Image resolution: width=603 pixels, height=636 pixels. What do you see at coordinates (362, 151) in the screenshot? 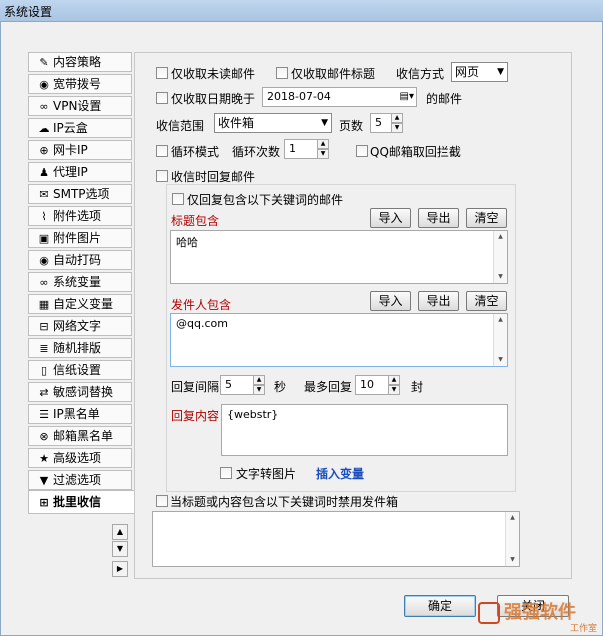
I see `qq-intercept-checkbox` at bounding box center [362, 151].